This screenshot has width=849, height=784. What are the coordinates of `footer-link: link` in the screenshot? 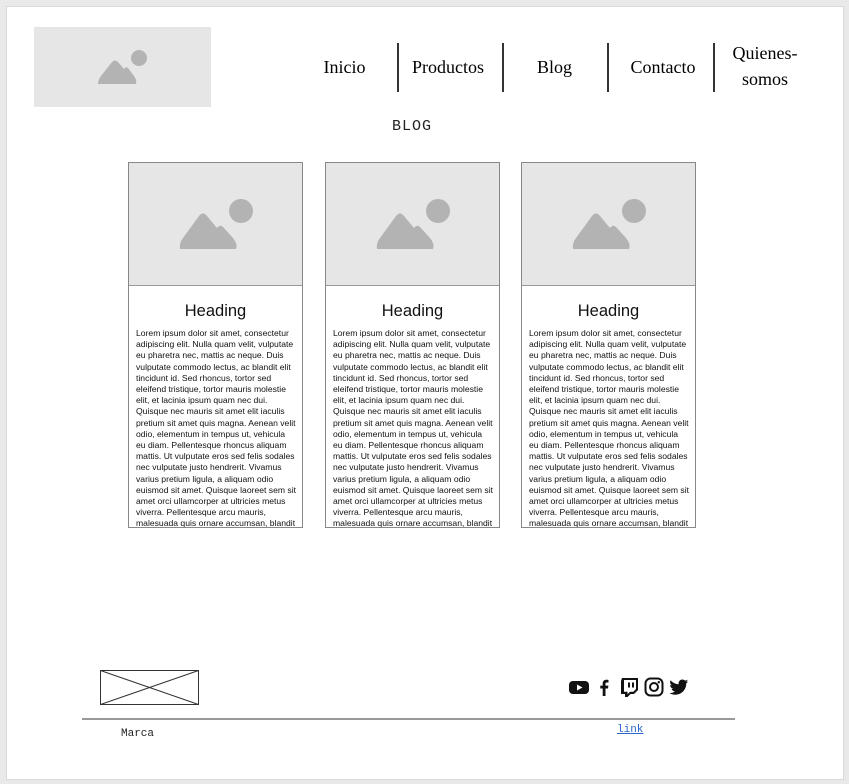 It's located at (630, 730).